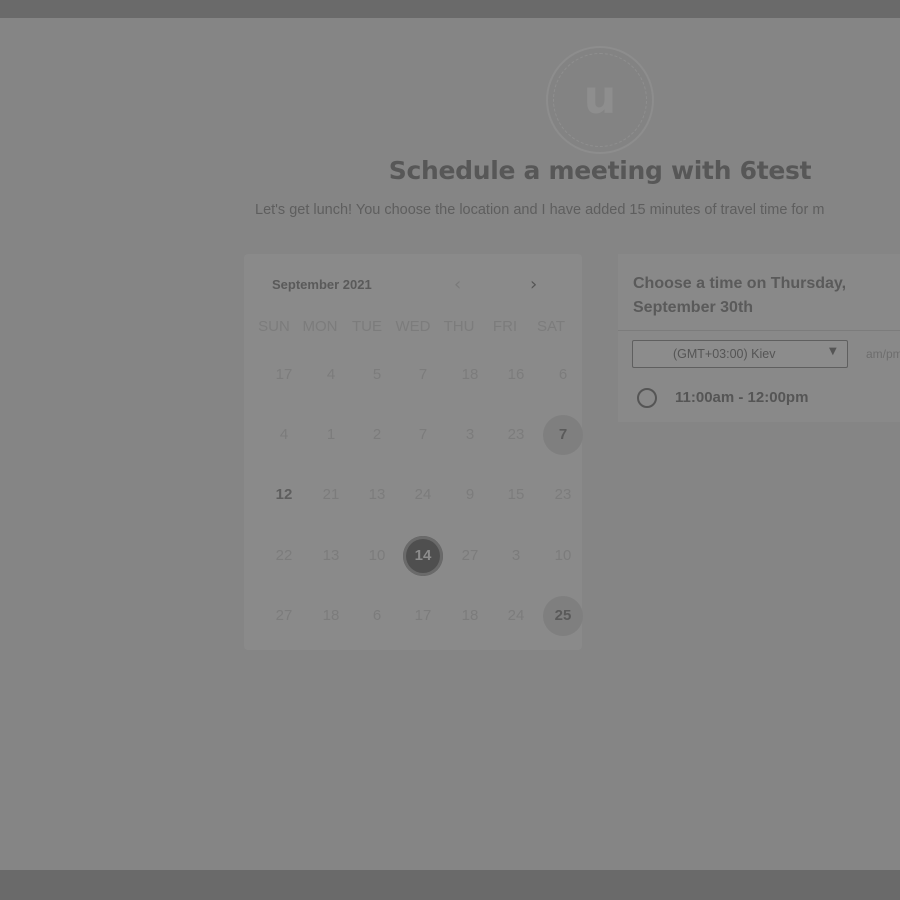  What do you see at coordinates (600, 97) in the screenshot?
I see `logo-letter: u` at bounding box center [600, 97].